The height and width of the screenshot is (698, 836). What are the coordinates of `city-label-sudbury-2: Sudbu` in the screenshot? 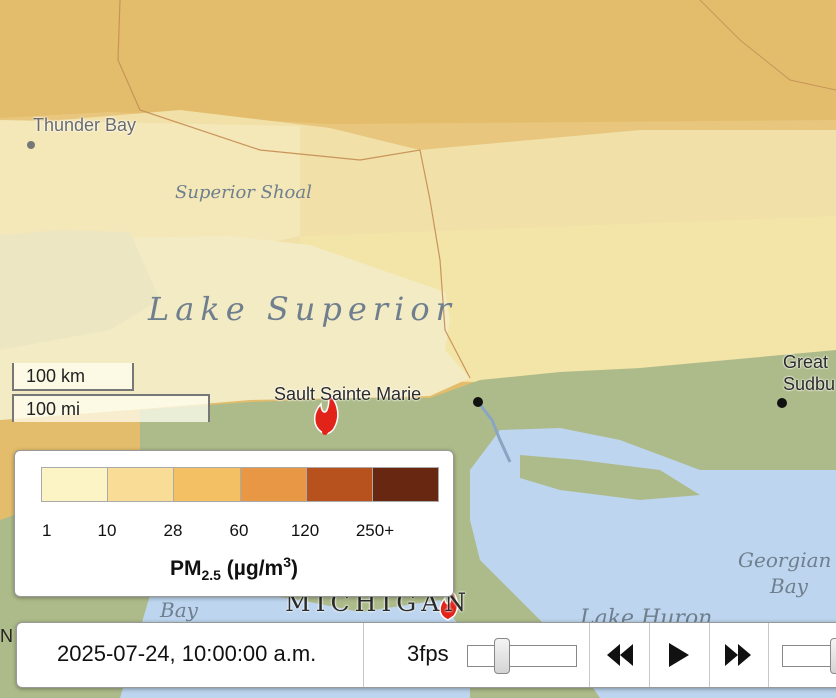 It's located at (809, 384).